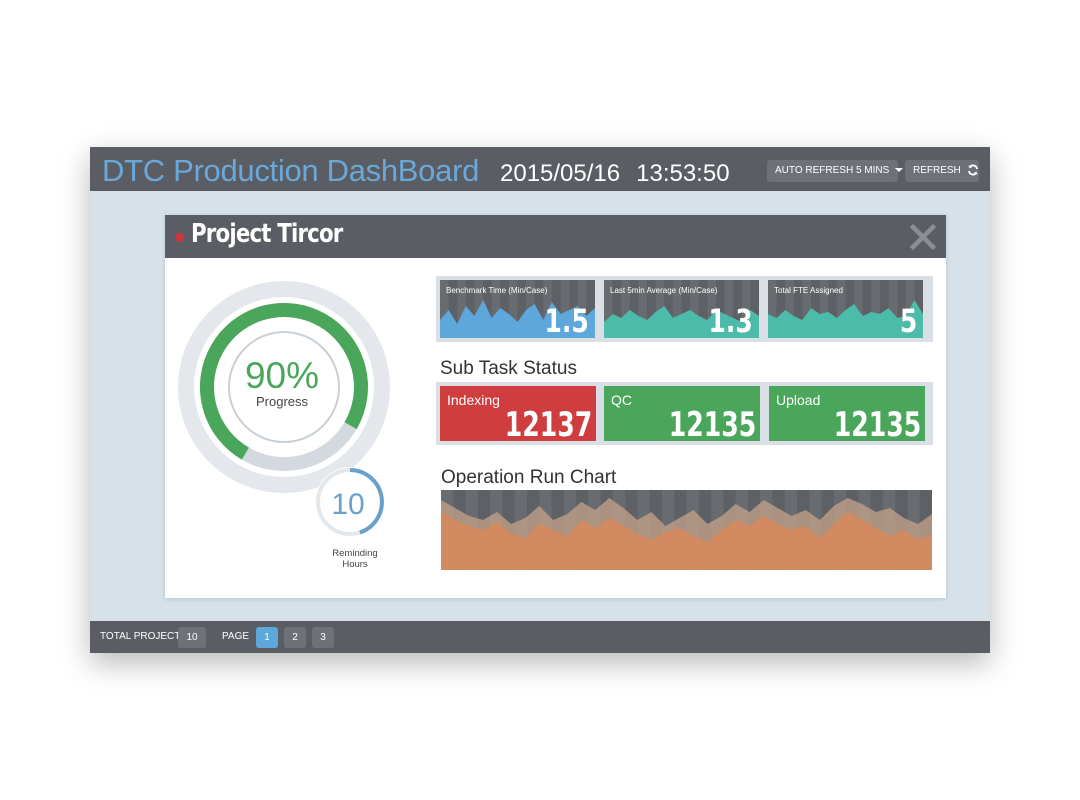  Describe the element at coordinates (566, 320) in the screenshot. I see `metric-value: 1.5` at that location.